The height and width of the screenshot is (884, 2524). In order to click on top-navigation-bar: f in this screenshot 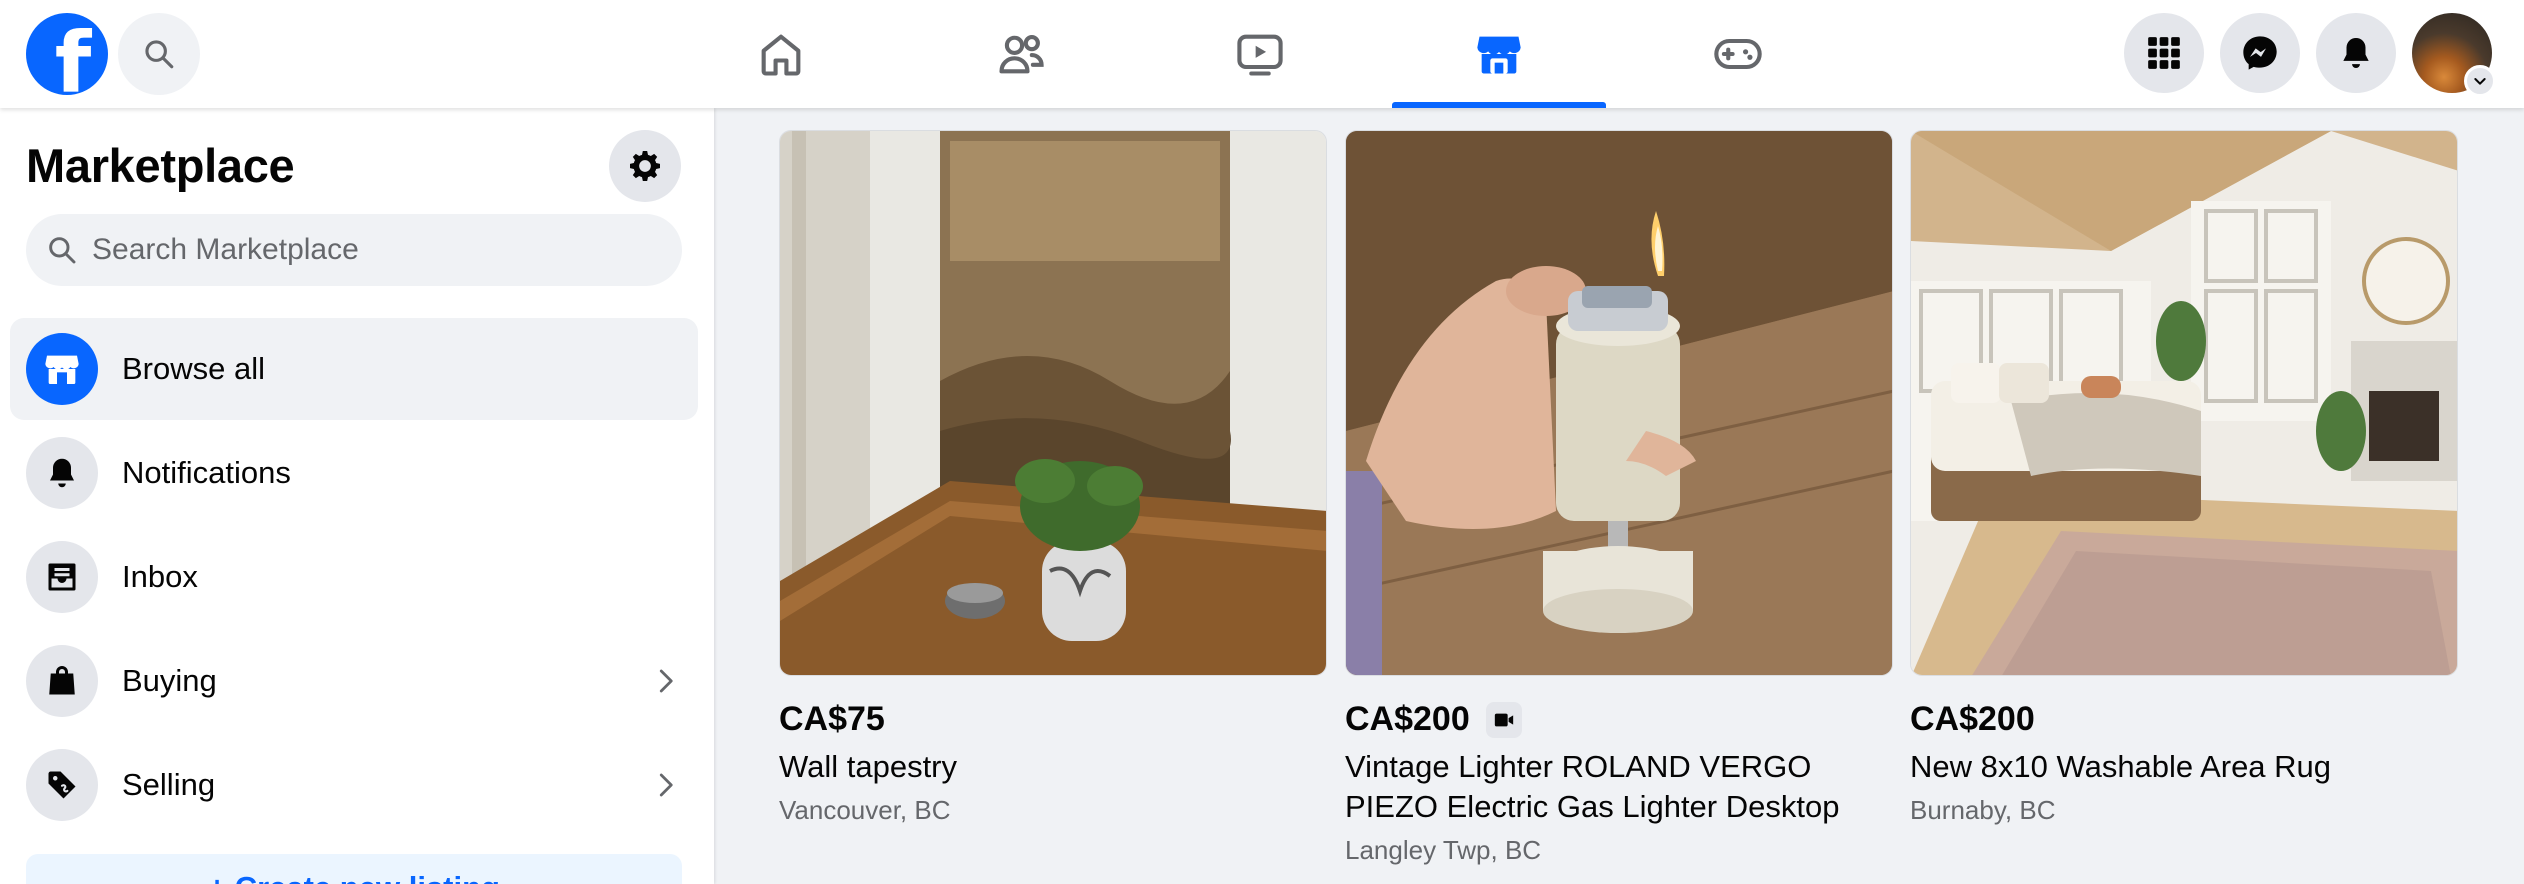, I will do `click(1262, 54)`.